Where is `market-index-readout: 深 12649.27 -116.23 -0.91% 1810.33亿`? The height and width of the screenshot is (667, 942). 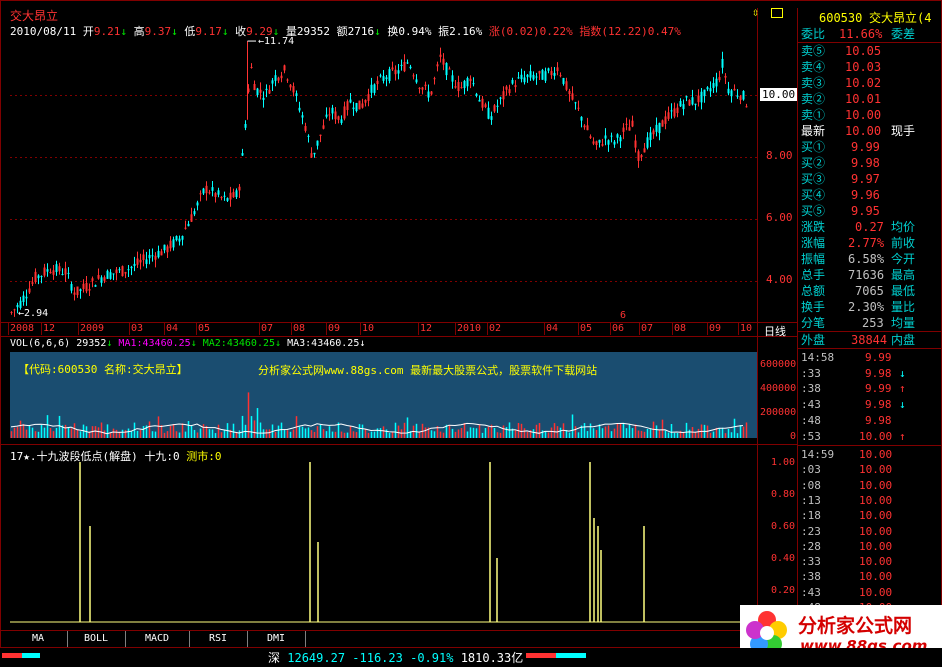 market-index-readout: 深 12649.27 -116.23 -0.91% 1810.33亿 is located at coordinates (396, 658).